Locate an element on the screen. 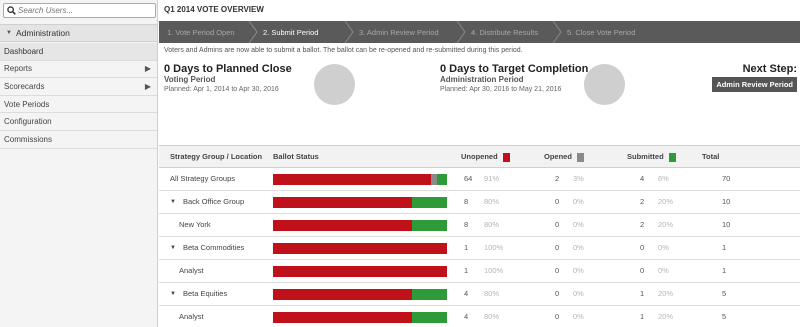 Image resolution: width=800 pixels, height=327 pixels. sidebar-item-label: Dashboard is located at coordinates (24, 51).